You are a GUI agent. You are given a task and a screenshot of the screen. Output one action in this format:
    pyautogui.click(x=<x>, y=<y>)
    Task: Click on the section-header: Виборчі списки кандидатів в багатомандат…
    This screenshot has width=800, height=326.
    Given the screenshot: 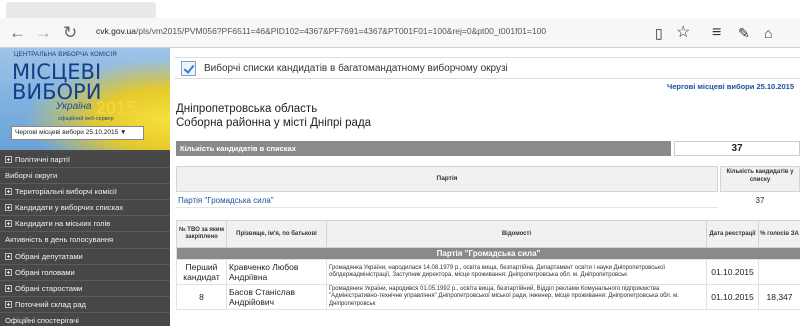 What is the action you would take?
    pyautogui.click(x=487, y=68)
    